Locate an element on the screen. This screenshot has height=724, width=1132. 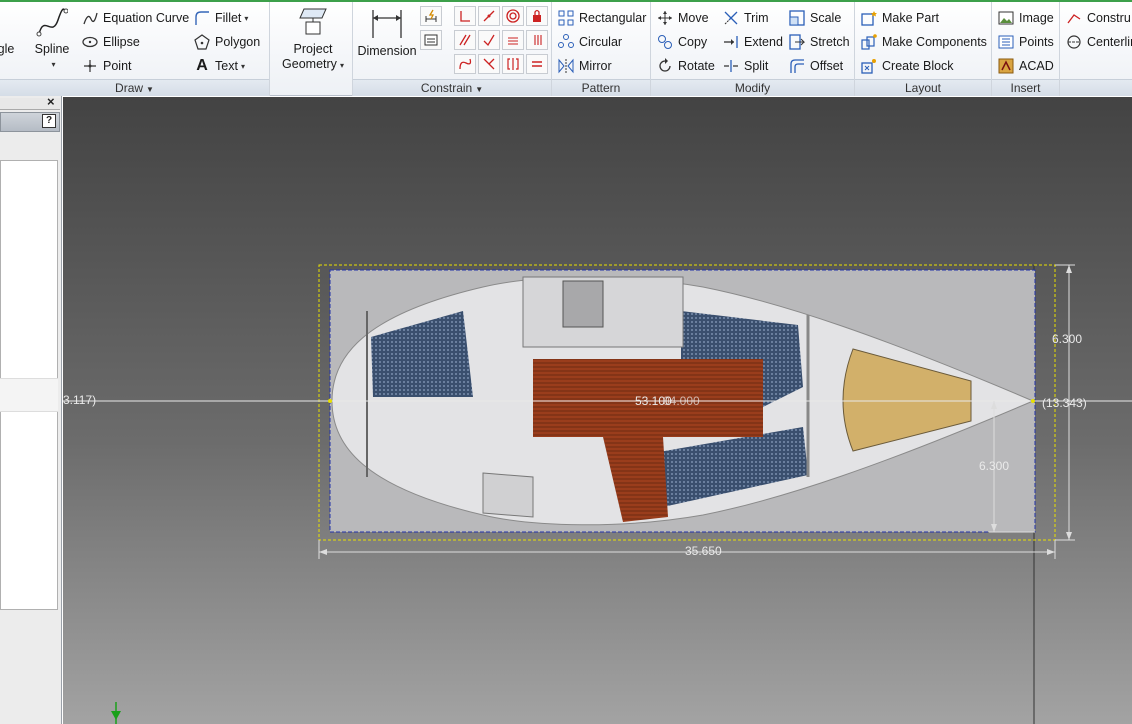
horizontal-constraint-icon is located at coordinates (513, 40).